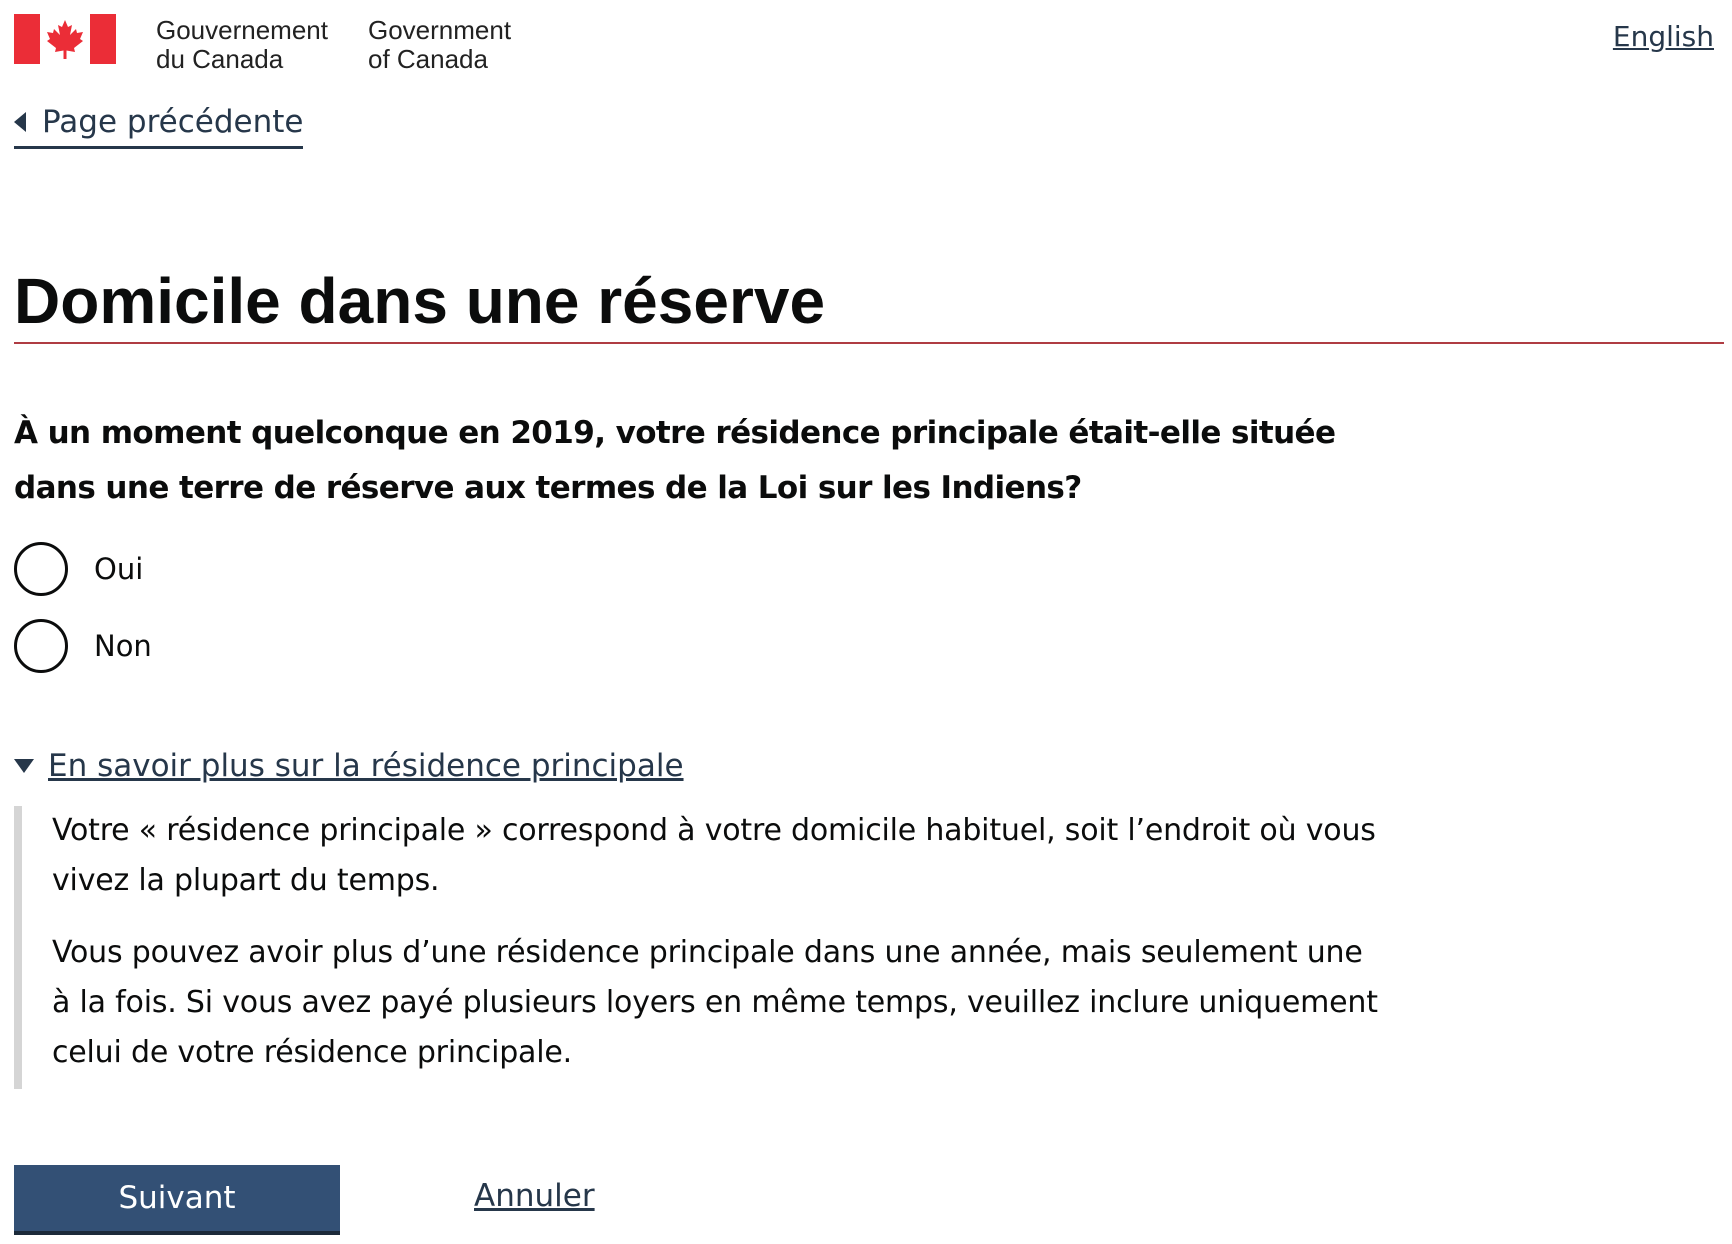 Image resolution: width=1732 pixels, height=1244 pixels. What do you see at coordinates (65, 39) in the screenshot?
I see `canada-flag-icon` at bounding box center [65, 39].